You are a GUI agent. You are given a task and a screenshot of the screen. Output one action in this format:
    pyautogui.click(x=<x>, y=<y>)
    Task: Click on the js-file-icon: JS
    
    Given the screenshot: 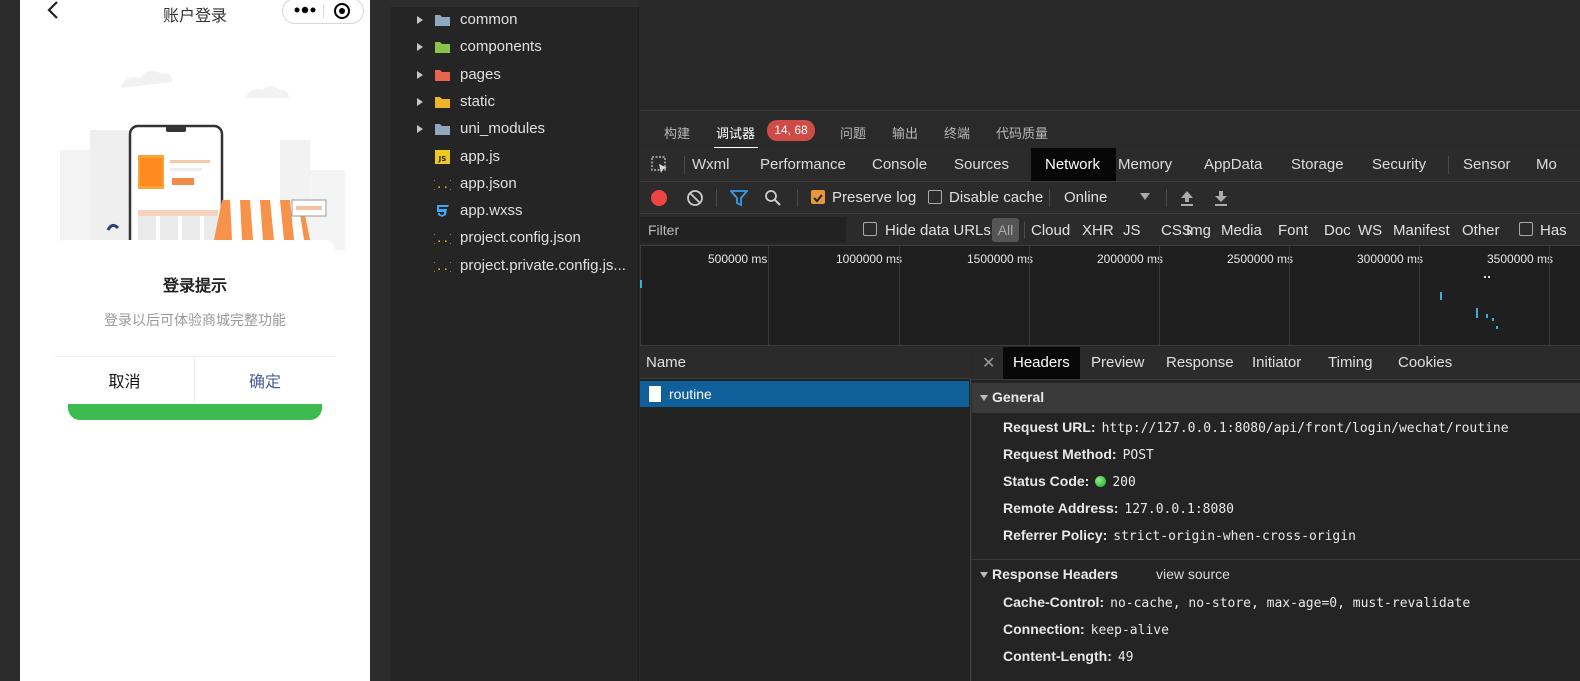 What is the action you would take?
    pyautogui.click(x=442, y=156)
    